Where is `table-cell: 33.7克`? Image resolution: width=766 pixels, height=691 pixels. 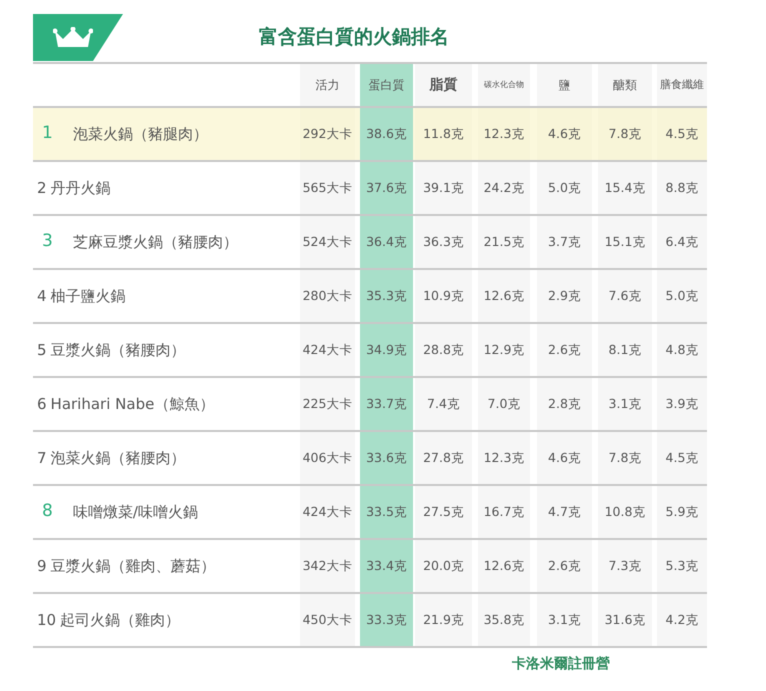 table-cell: 33.7克 is located at coordinates (386, 404).